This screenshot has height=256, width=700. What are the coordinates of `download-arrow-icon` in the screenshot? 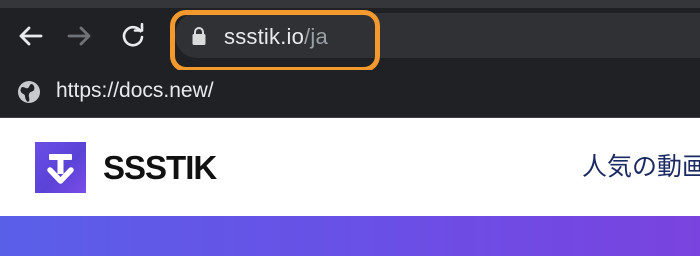 It's located at (60, 169).